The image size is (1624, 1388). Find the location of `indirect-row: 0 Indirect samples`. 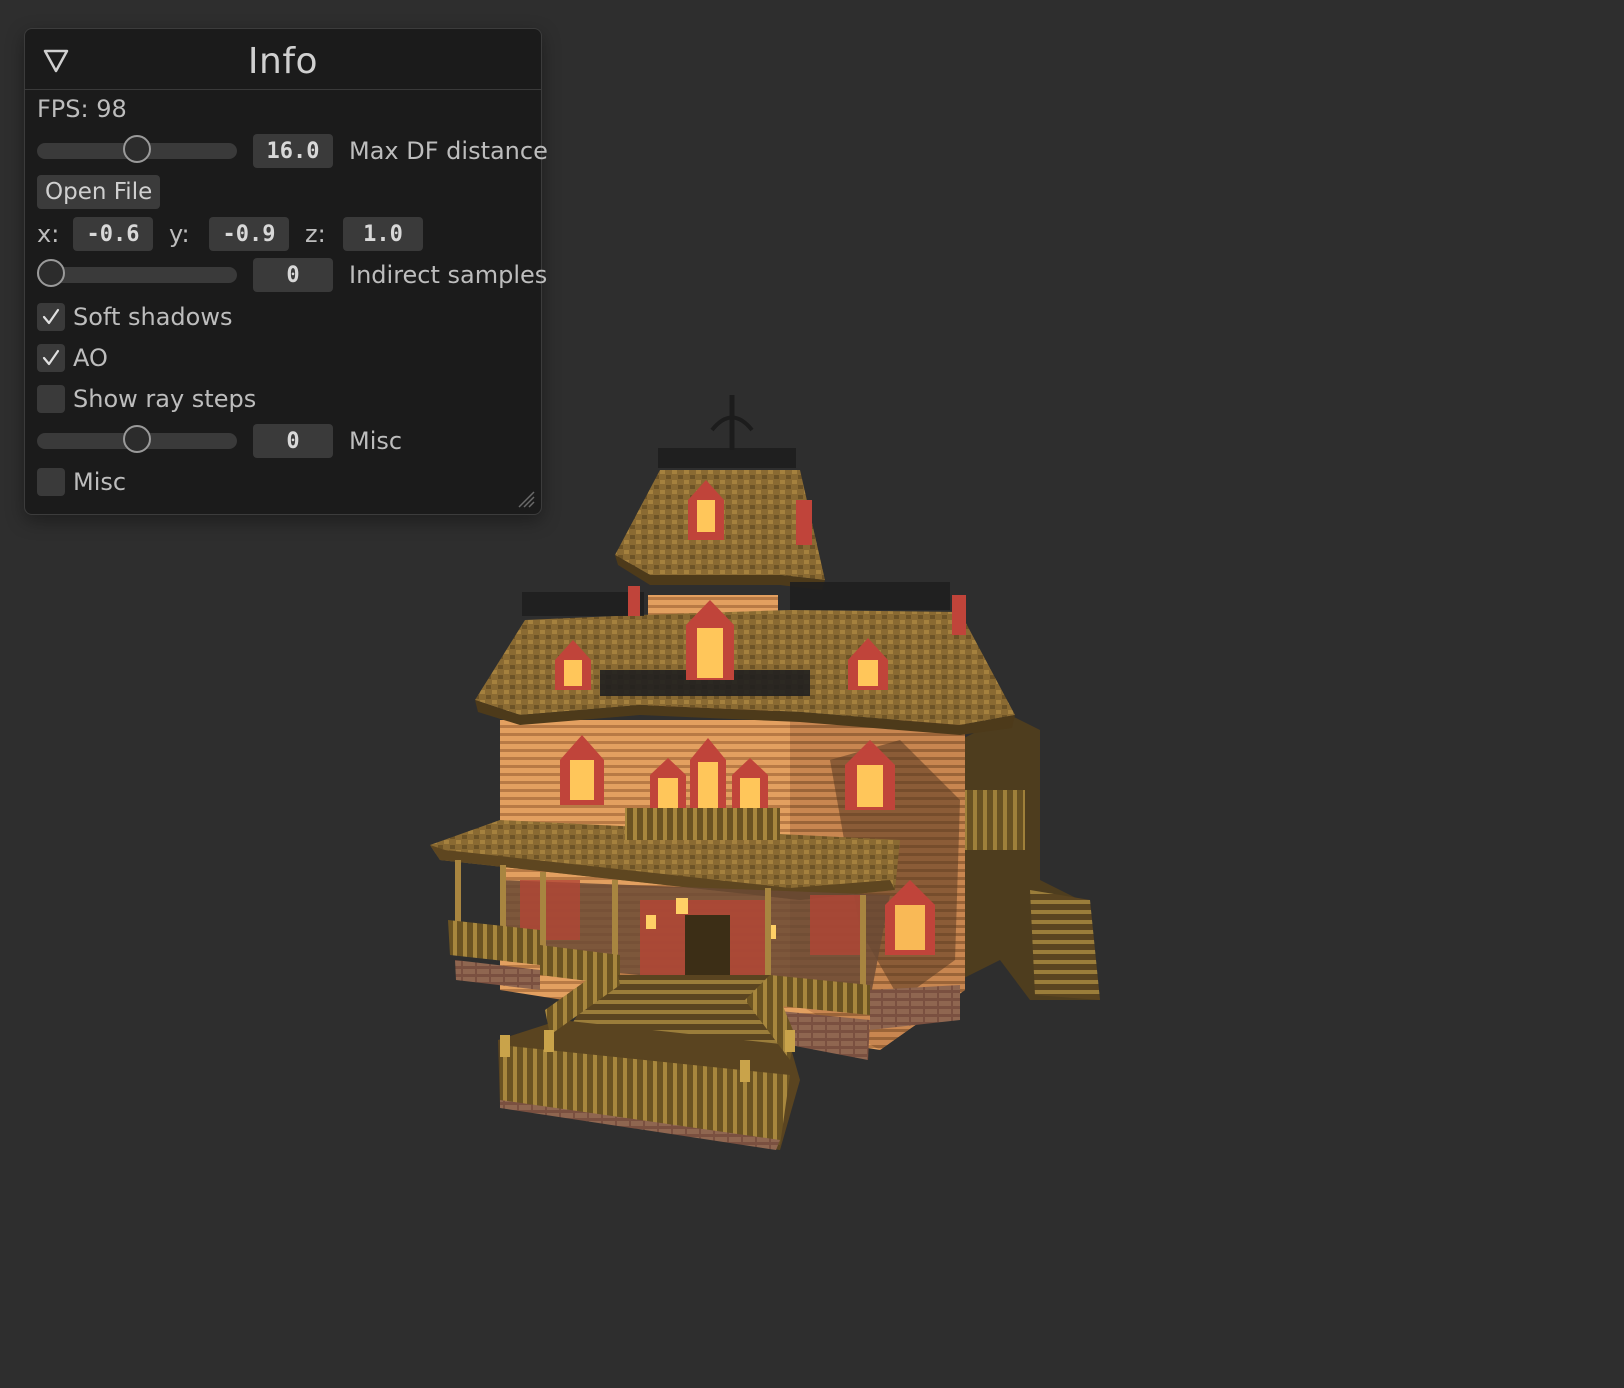

indirect-row: 0 Indirect samples is located at coordinates (292, 275).